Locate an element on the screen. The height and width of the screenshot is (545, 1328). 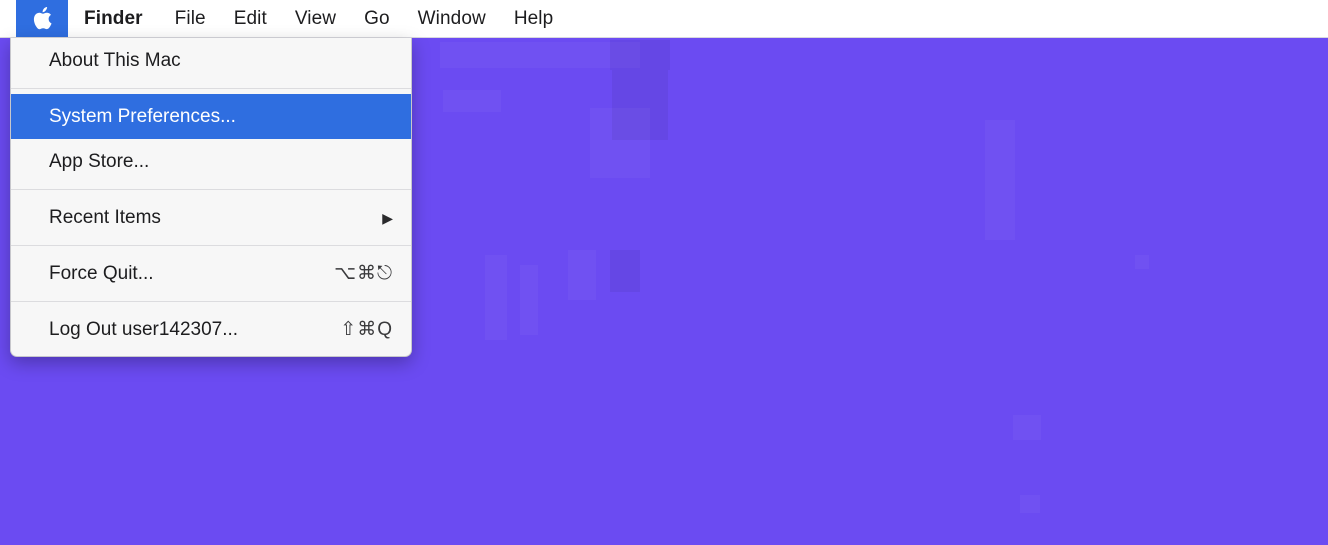
menubar-item-label: File is located at coordinates (190, 18).